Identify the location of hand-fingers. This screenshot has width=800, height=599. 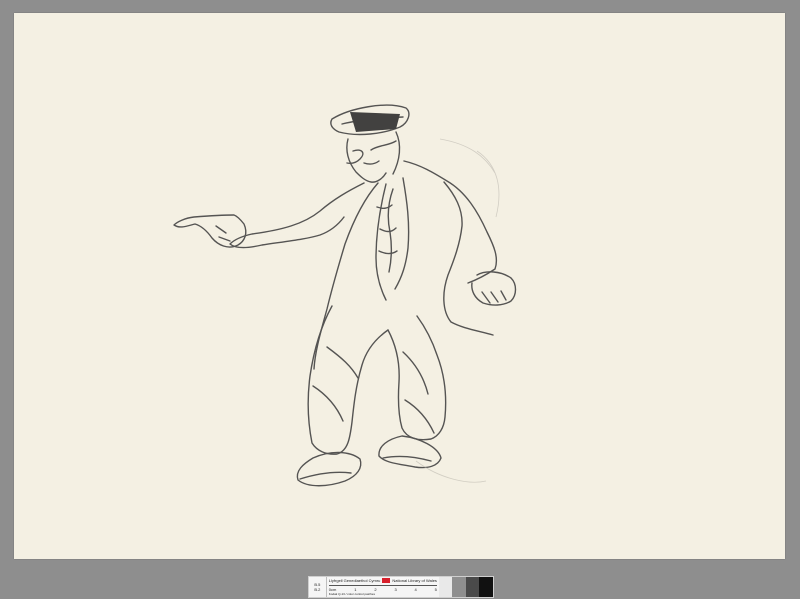
(223, 233).